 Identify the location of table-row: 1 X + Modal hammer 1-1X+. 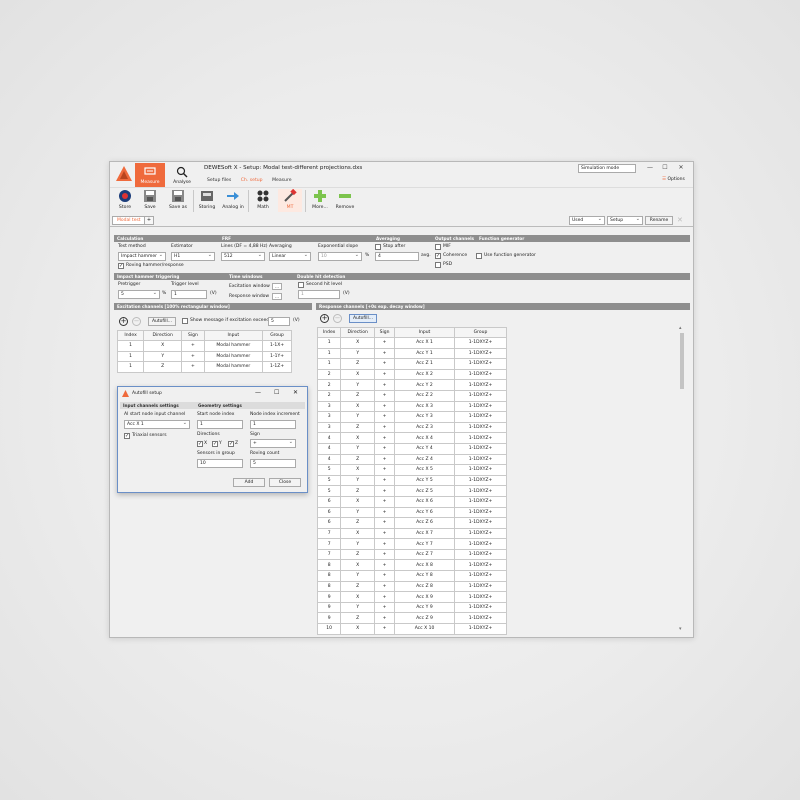
(204, 346).